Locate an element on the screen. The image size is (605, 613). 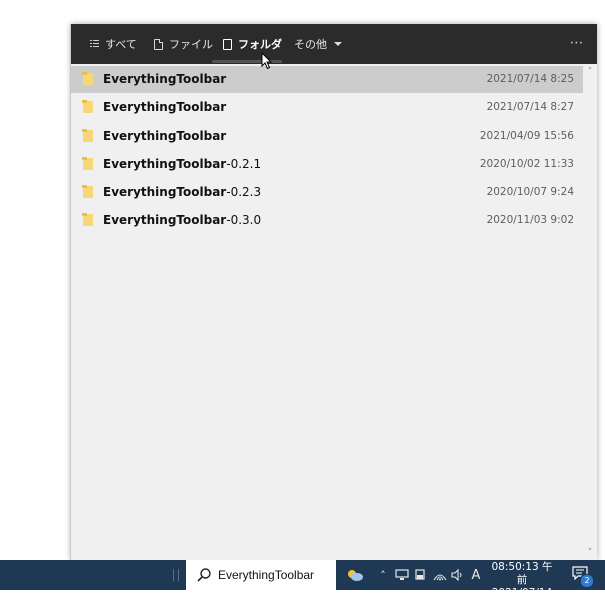
filter-tab-bar: すべて ファイル フォルダ その他 ⋯ is located at coordinates (334, 44).